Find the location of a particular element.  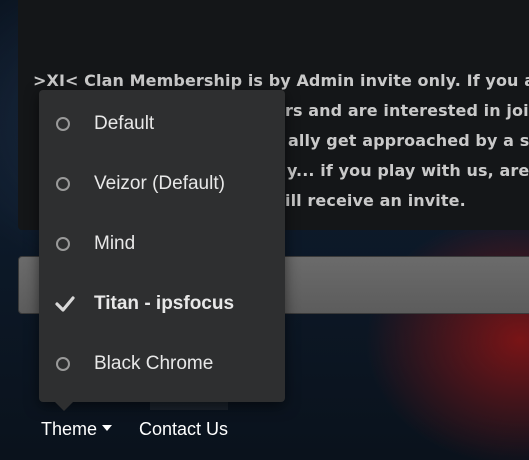

theme-option-titan: Titan - ipsfocus is located at coordinates (162, 304).